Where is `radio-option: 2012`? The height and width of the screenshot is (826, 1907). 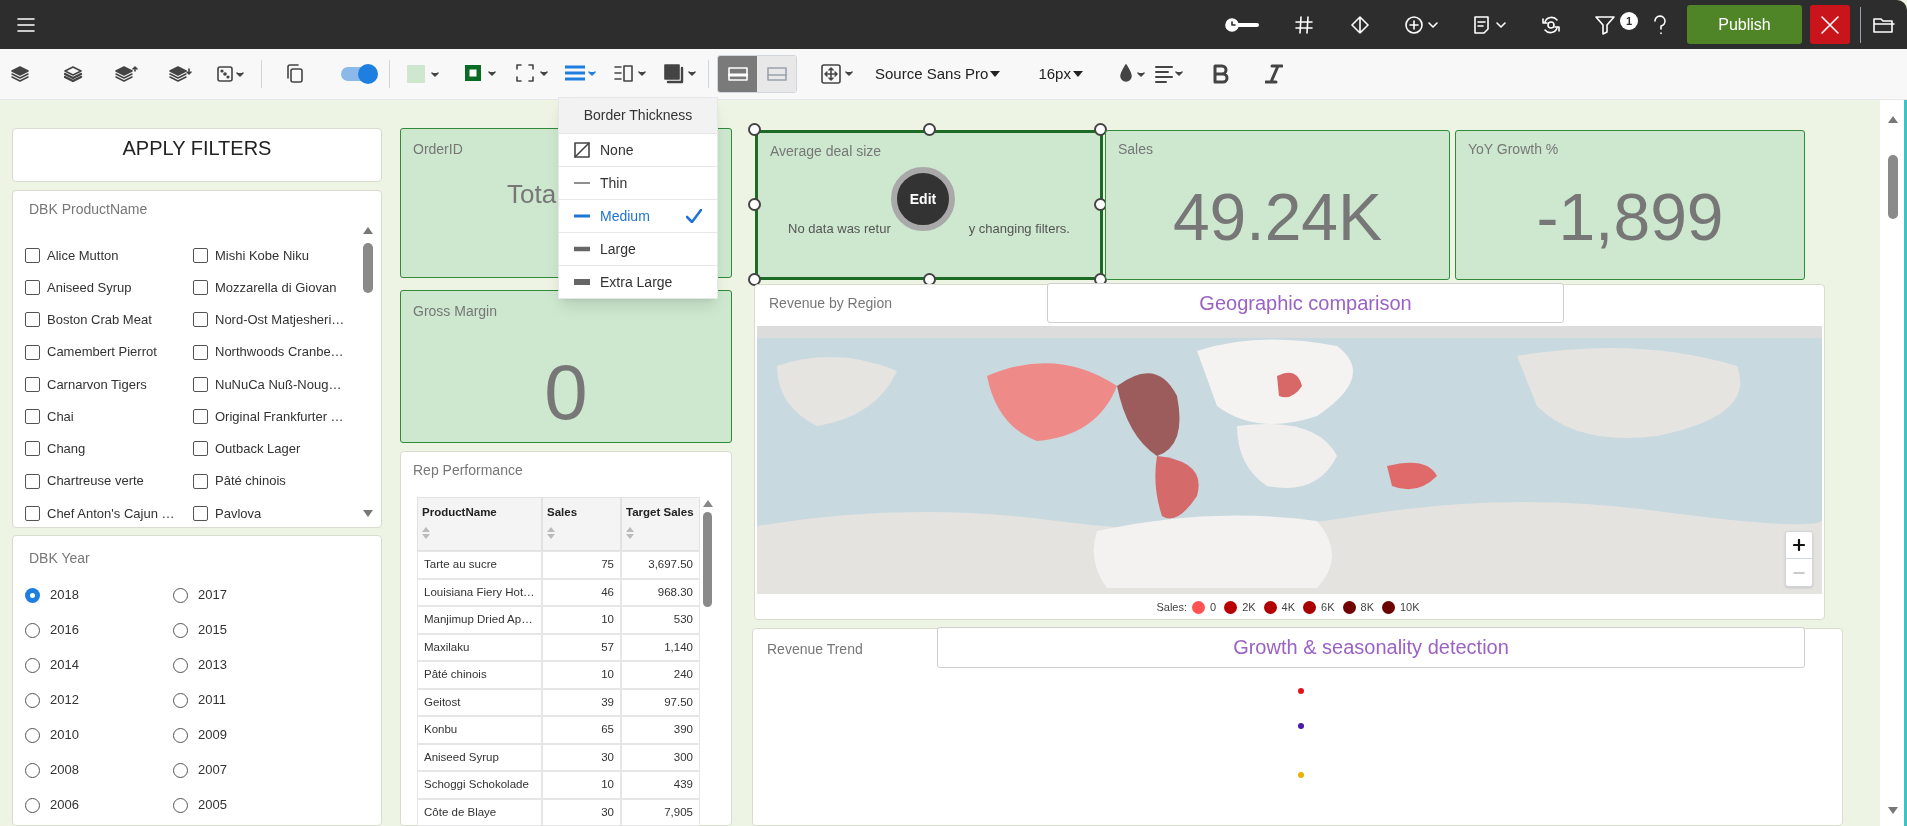 radio-option: 2012 is located at coordinates (99, 700).